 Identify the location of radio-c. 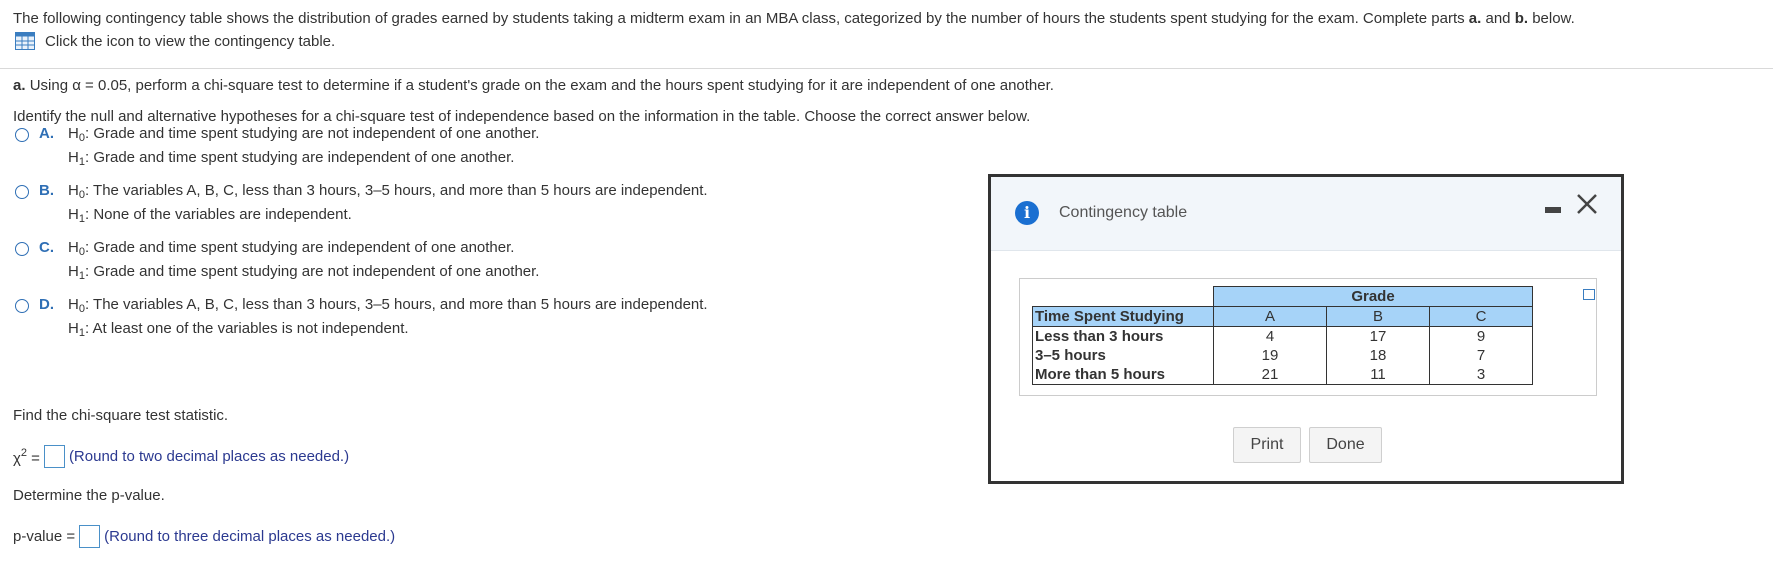
(22, 249).